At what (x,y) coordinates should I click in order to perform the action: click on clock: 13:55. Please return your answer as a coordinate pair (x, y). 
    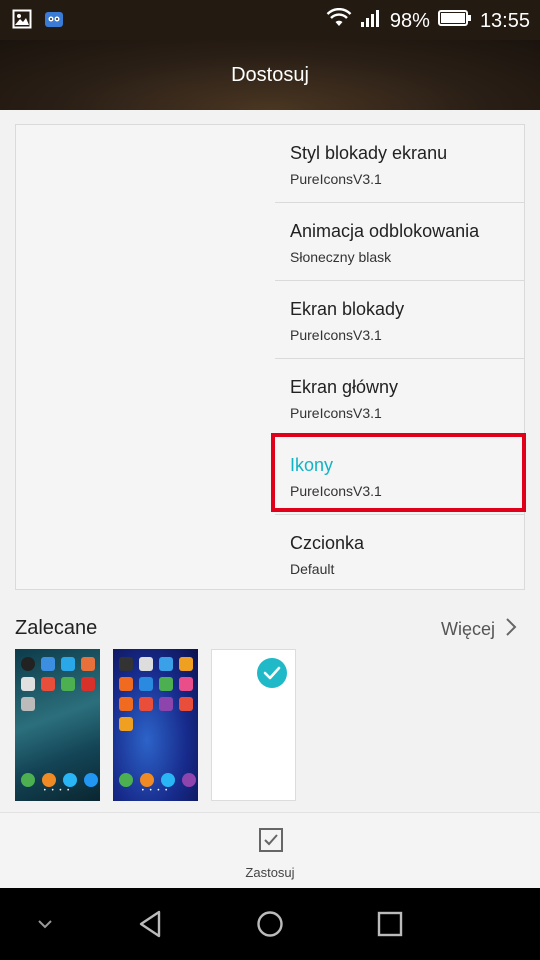
    Looking at the image, I should click on (504, 20).